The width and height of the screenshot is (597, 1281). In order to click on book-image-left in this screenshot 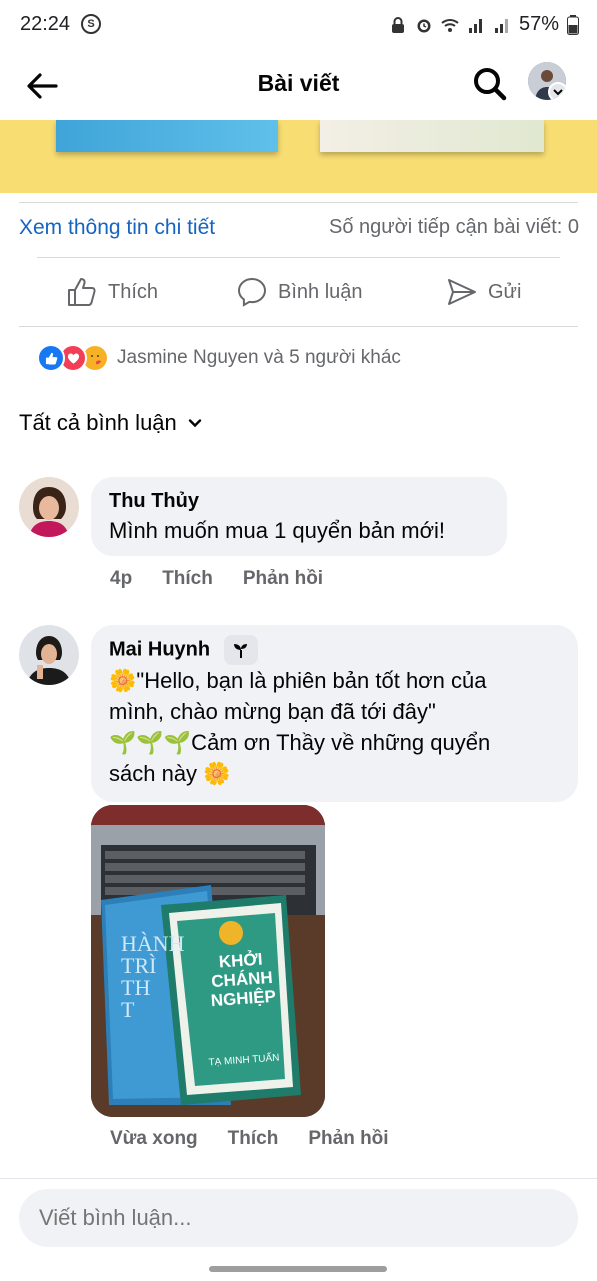, I will do `click(167, 136)`.